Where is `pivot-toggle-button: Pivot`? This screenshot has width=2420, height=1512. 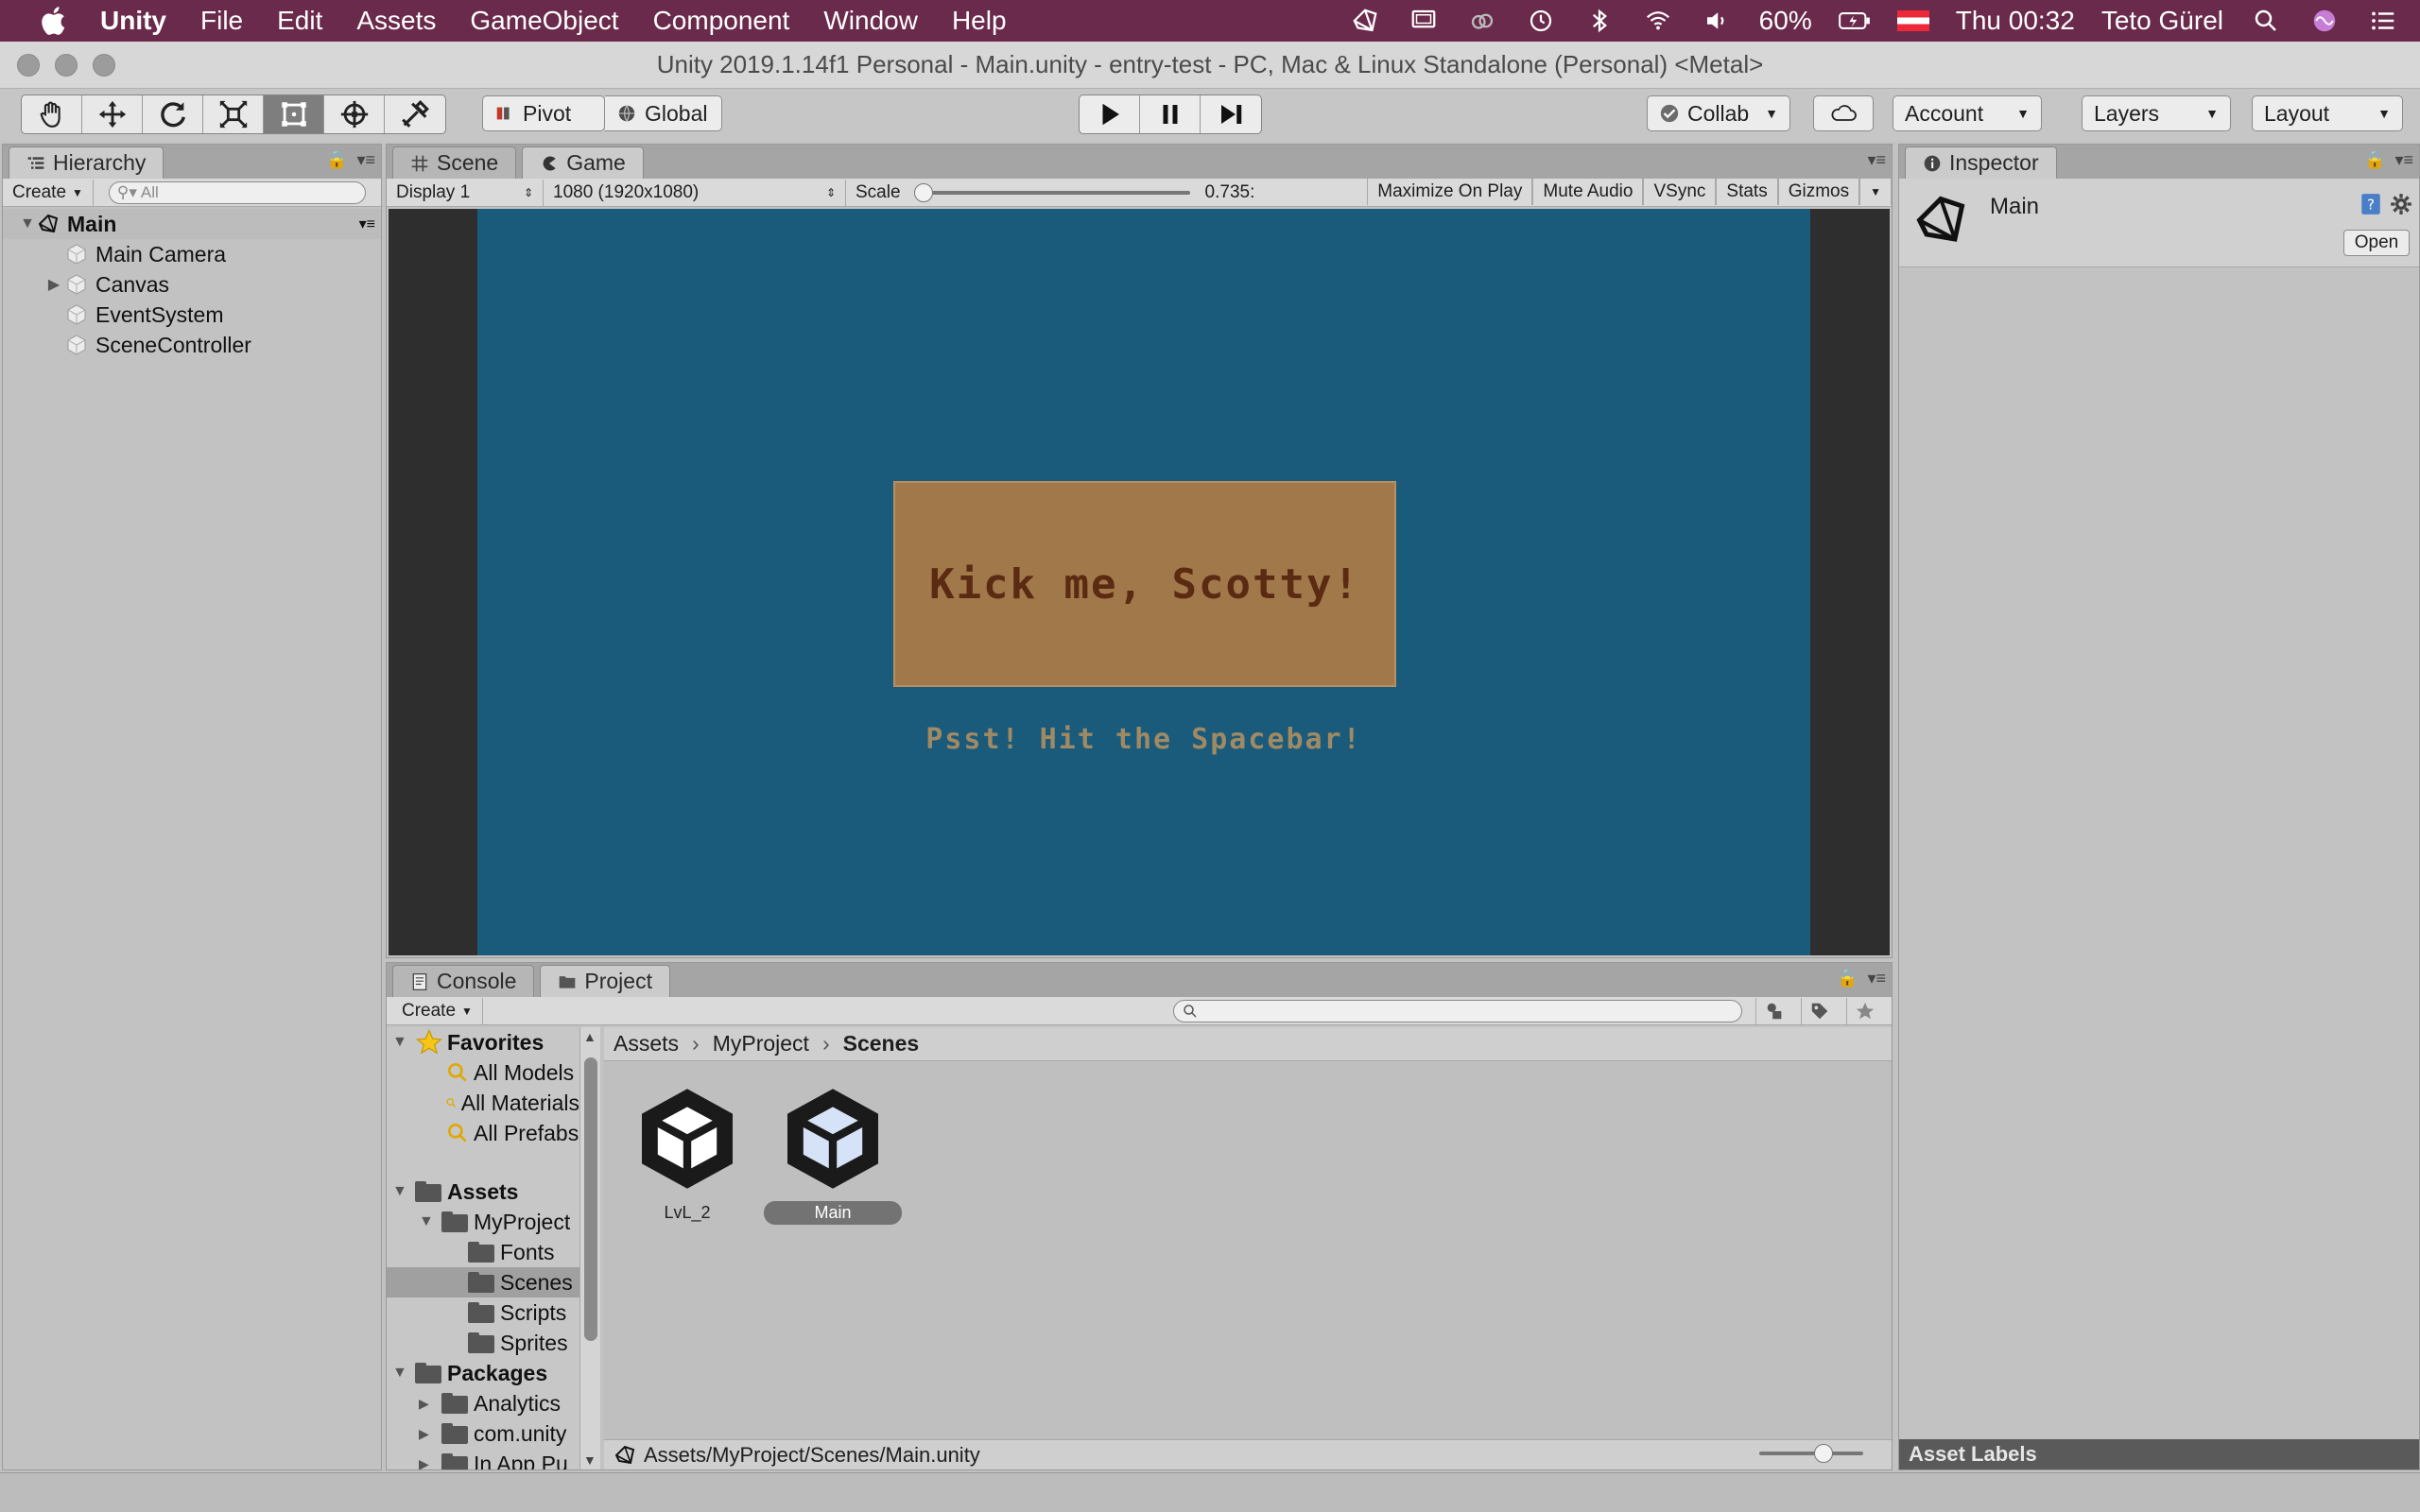 pivot-toggle-button: Pivot is located at coordinates (543, 113).